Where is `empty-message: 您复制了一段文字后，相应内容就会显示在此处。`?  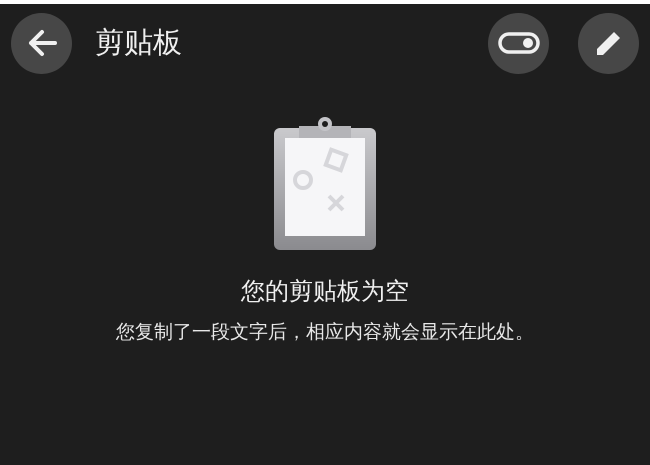
empty-message: 您复制了一段文字后，相应内容就会显示在此处。 is located at coordinates (325, 332).